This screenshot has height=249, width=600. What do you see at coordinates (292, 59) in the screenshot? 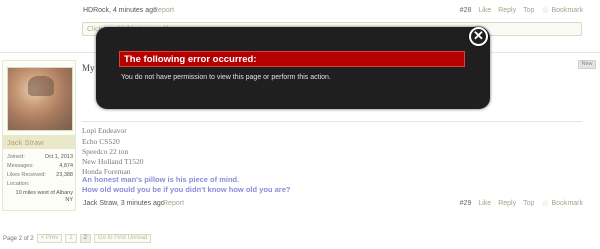
I see `error-heading-bar: The following error occurred:` at bounding box center [292, 59].